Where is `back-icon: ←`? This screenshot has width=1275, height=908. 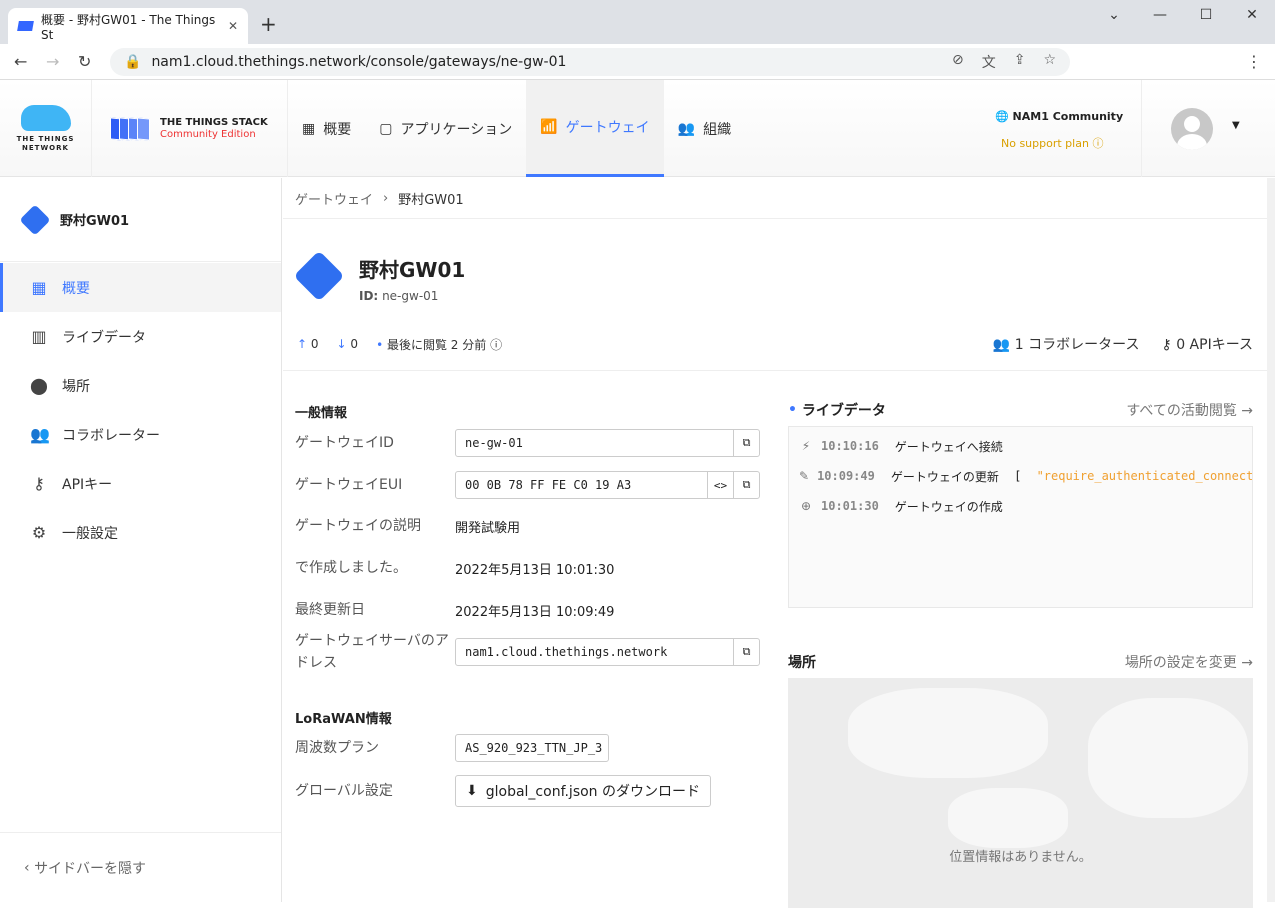
back-icon: ← is located at coordinates (20, 61).